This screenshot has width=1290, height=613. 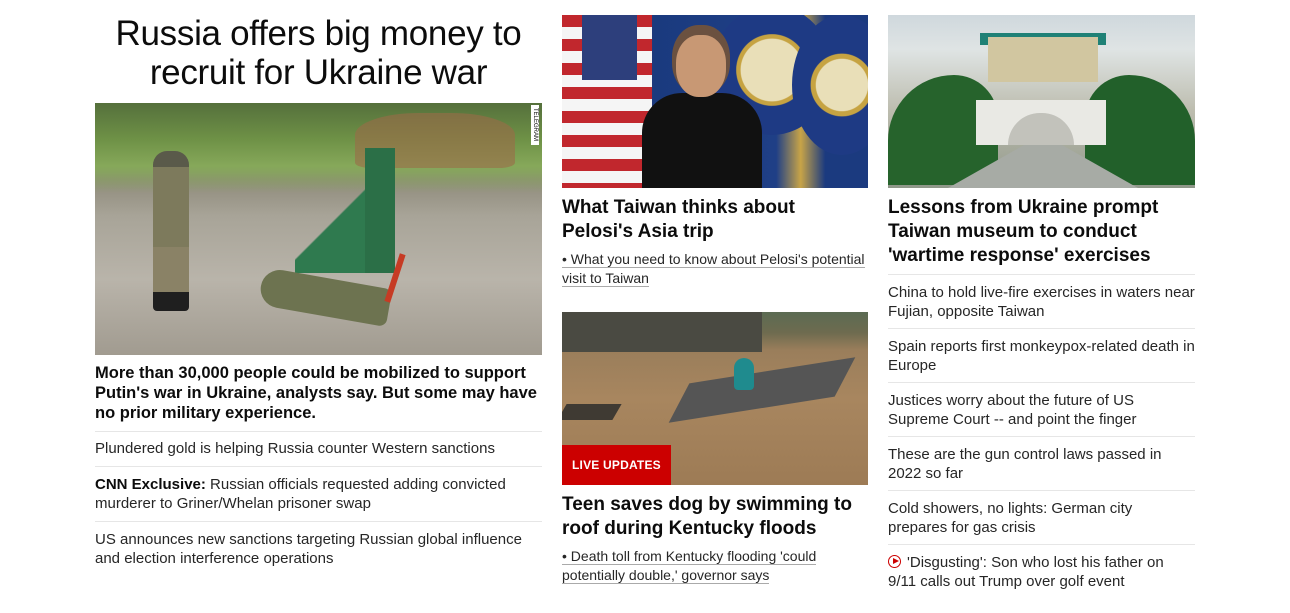 What do you see at coordinates (171, 231) in the screenshot?
I see `standing-soldier` at bounding box center [171, 231].